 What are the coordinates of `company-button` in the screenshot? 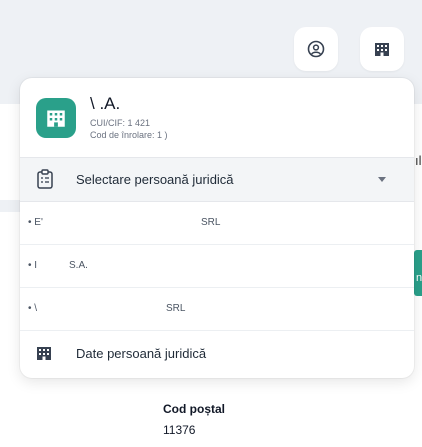 It's located at (382, 49).